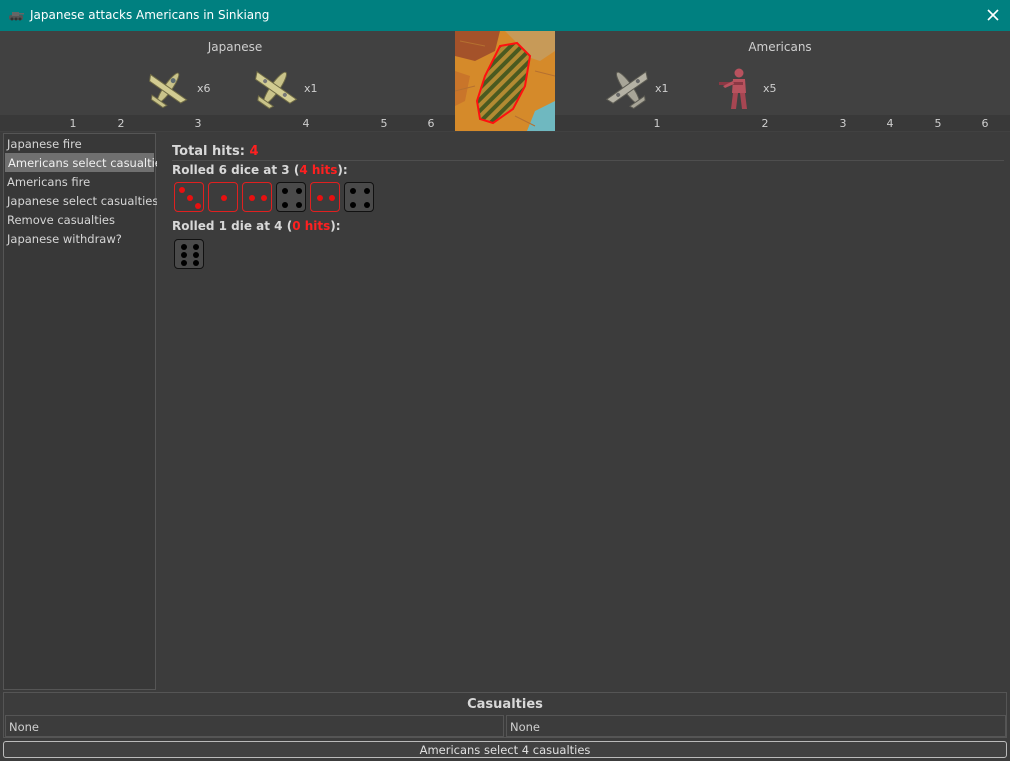 The height and width of the screenshot is (761, 1010). I want to click on window-title: Japanese attacks Americans in Sinkiang, so click(150, 15).